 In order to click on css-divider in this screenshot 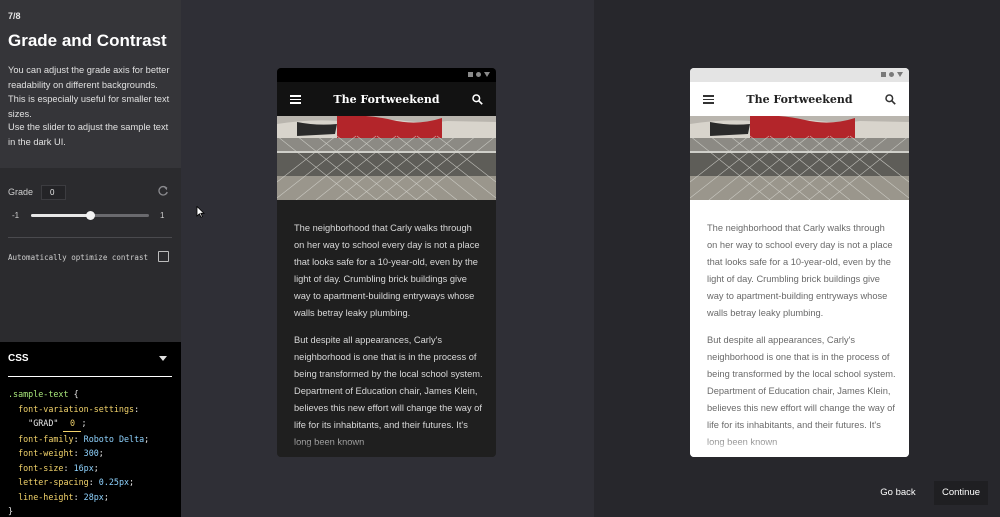, I will do `click(90, 376)`.